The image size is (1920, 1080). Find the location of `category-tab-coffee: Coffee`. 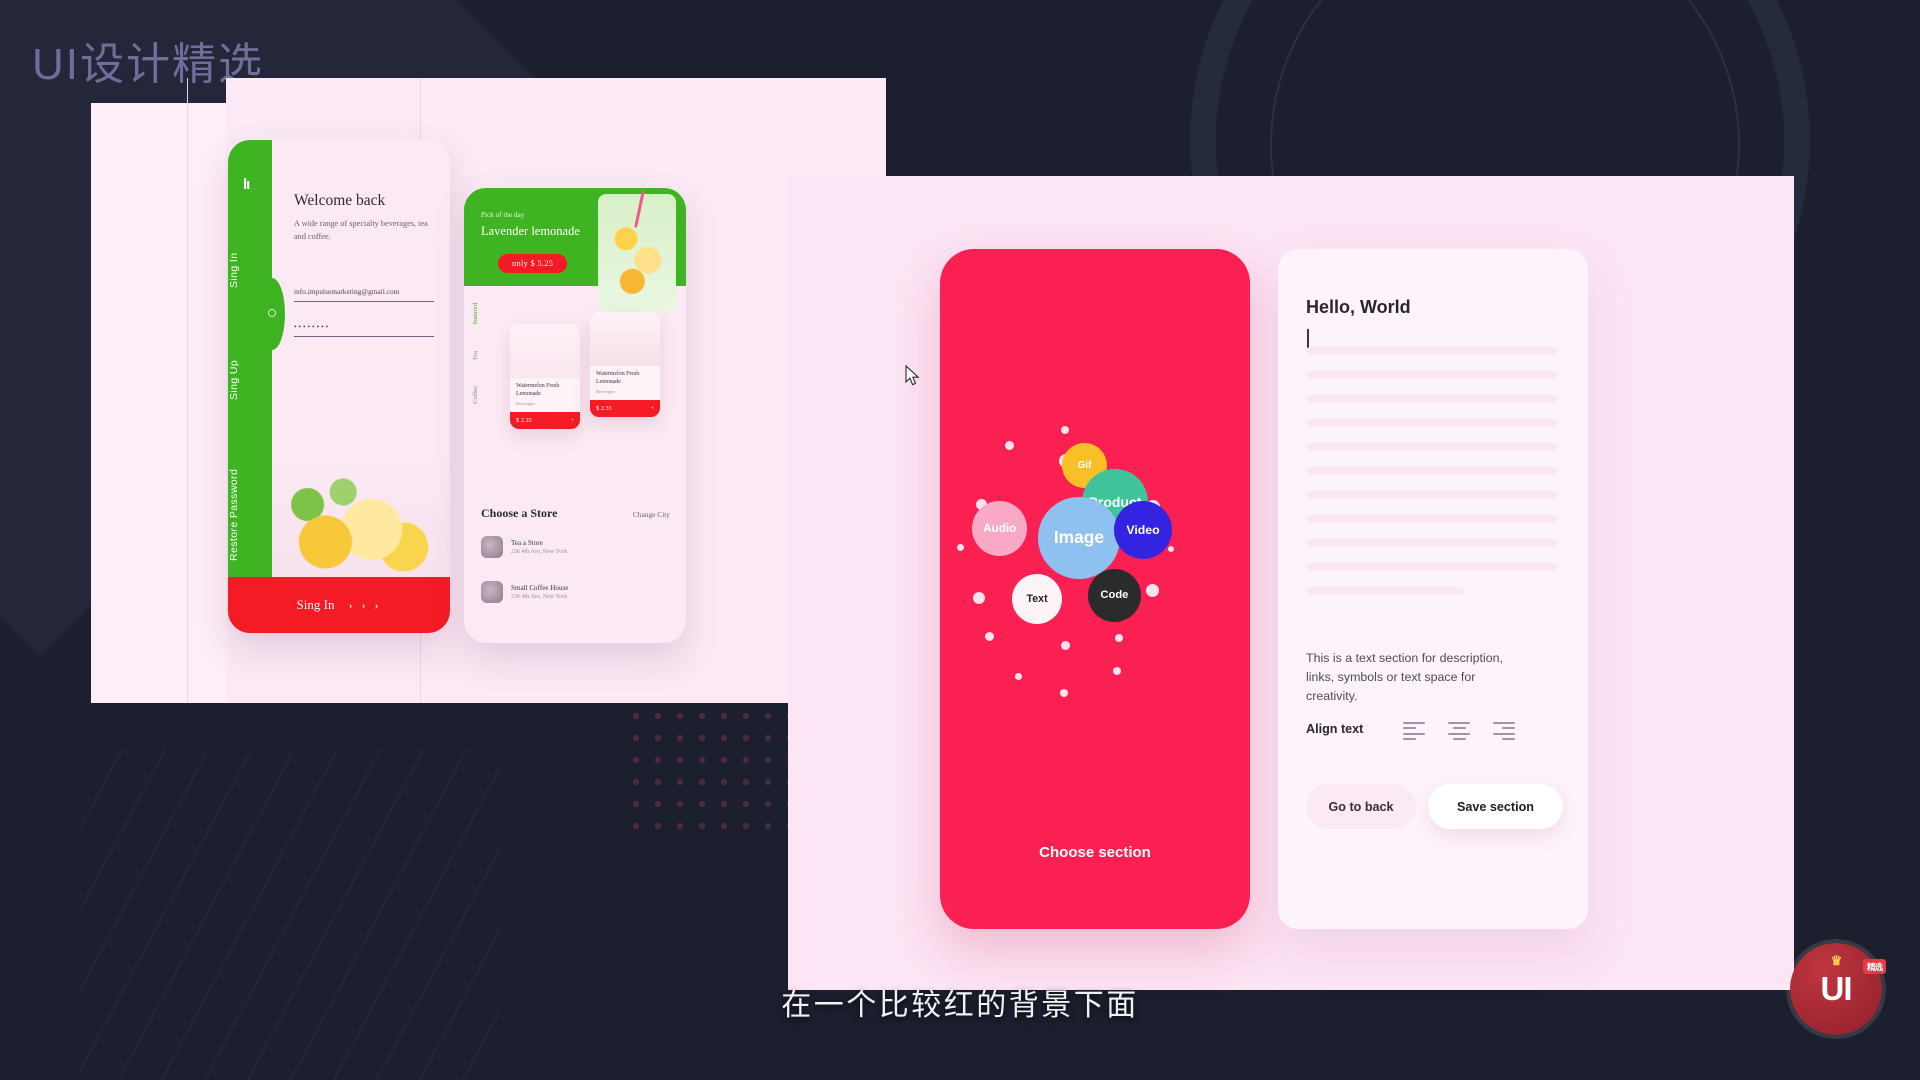

category-tab-coffee: Coffee is located at coordinates (475, 395).